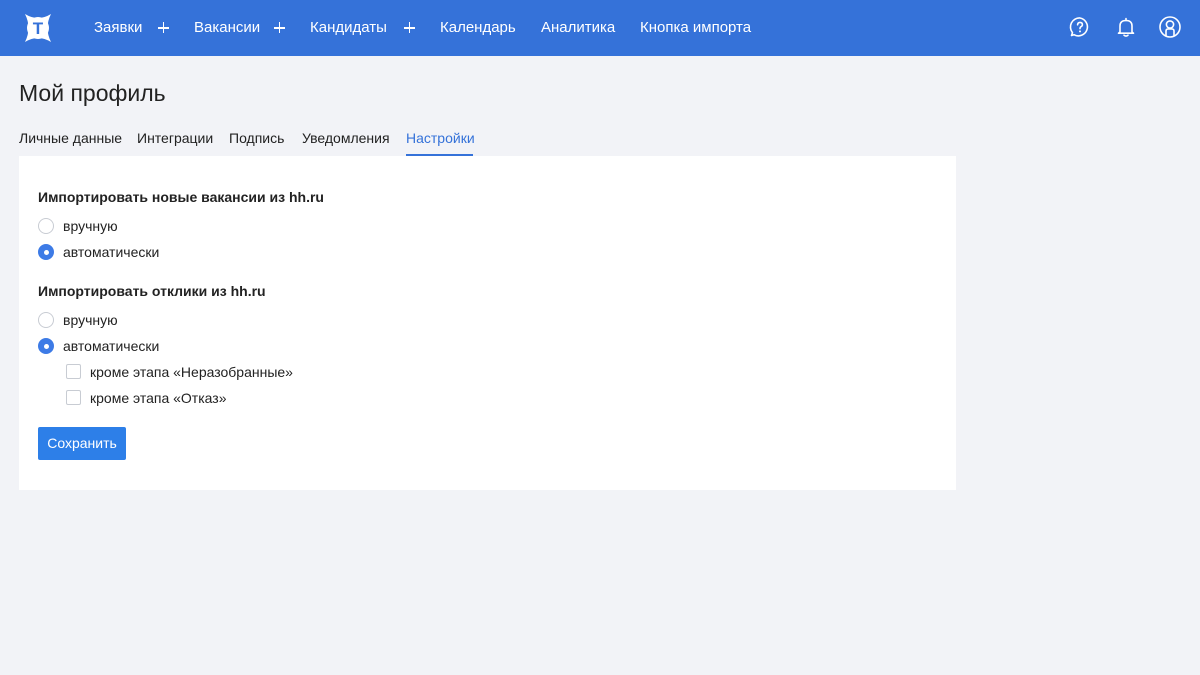  What do you see at coordinates (348, 28) in the screenshot?
I see `nav-candidates: Кандидаты` at bounding box center [348, 28].